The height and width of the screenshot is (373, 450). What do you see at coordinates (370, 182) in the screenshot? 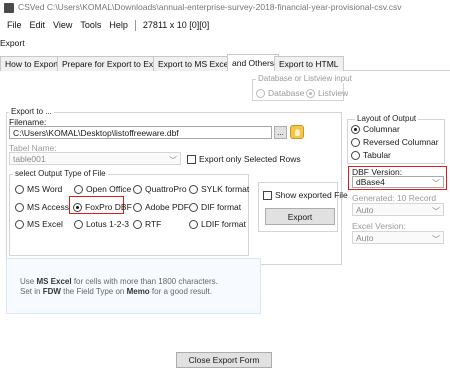
I see `dbf-version-value: dBase4` at bounding box center [370, 182].